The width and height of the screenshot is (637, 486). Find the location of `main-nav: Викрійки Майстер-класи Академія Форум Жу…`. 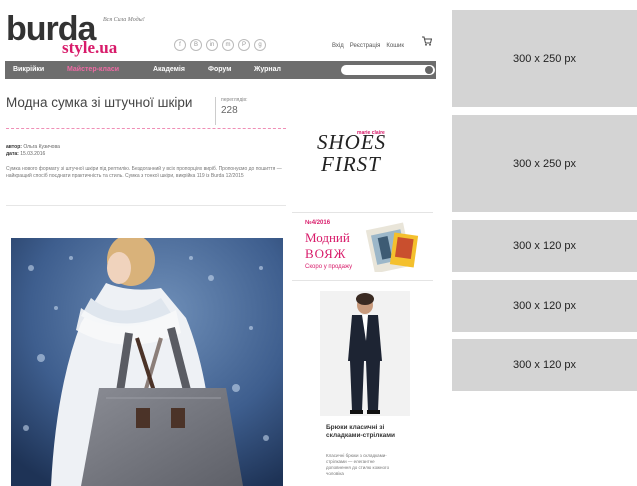

main-nav: Викрійки Майстер-класи Академія Форум Жу… is located at coordinates (220, 70).